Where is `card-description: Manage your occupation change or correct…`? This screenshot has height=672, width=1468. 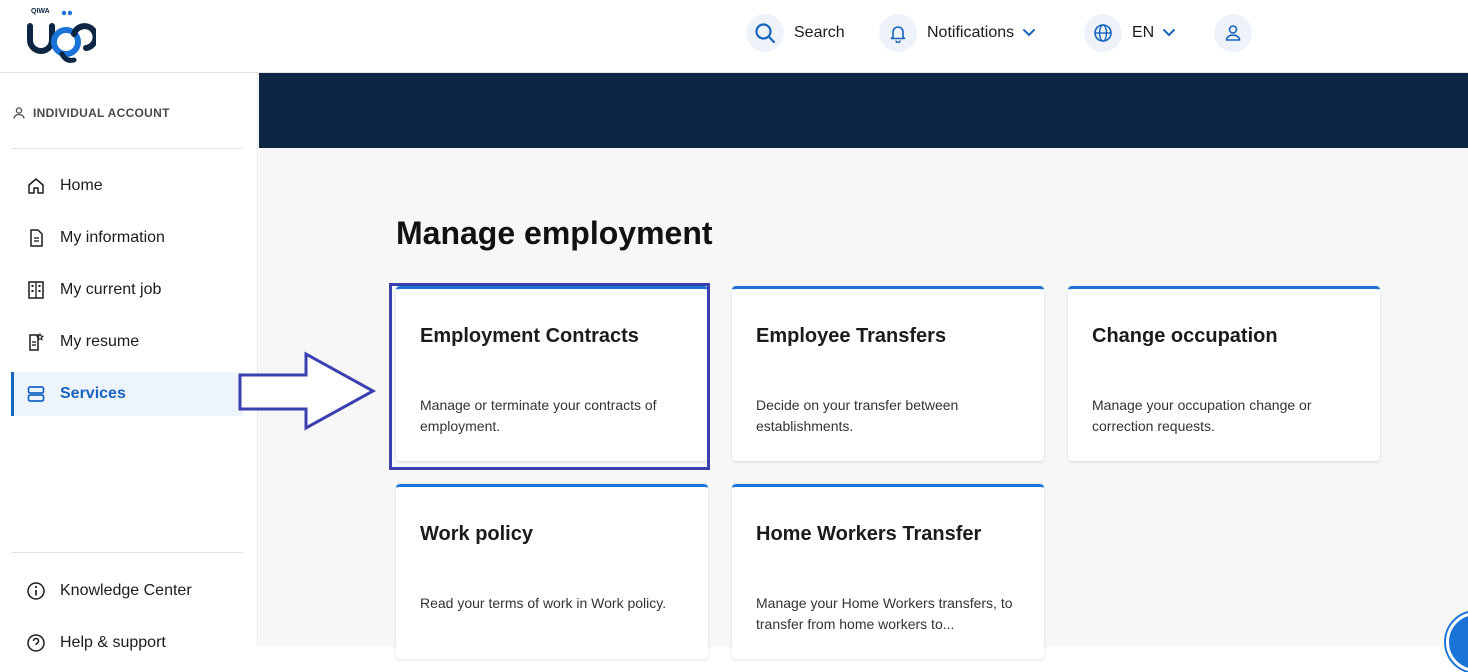 card-description: Manage your occupation change or correct… is located at coordinates (1202, 415).